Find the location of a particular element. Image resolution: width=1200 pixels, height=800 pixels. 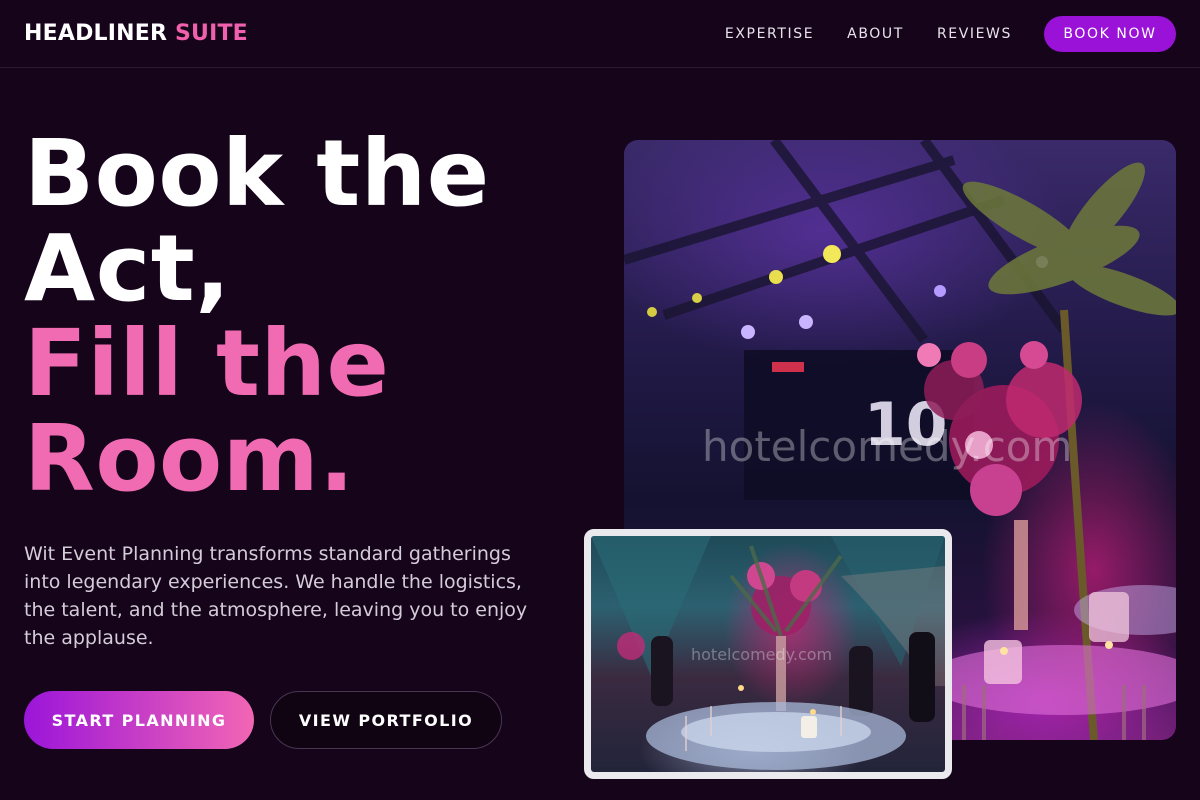

hero-inset-photo: hotelcomedy.com is located at coordinates (768, 654).